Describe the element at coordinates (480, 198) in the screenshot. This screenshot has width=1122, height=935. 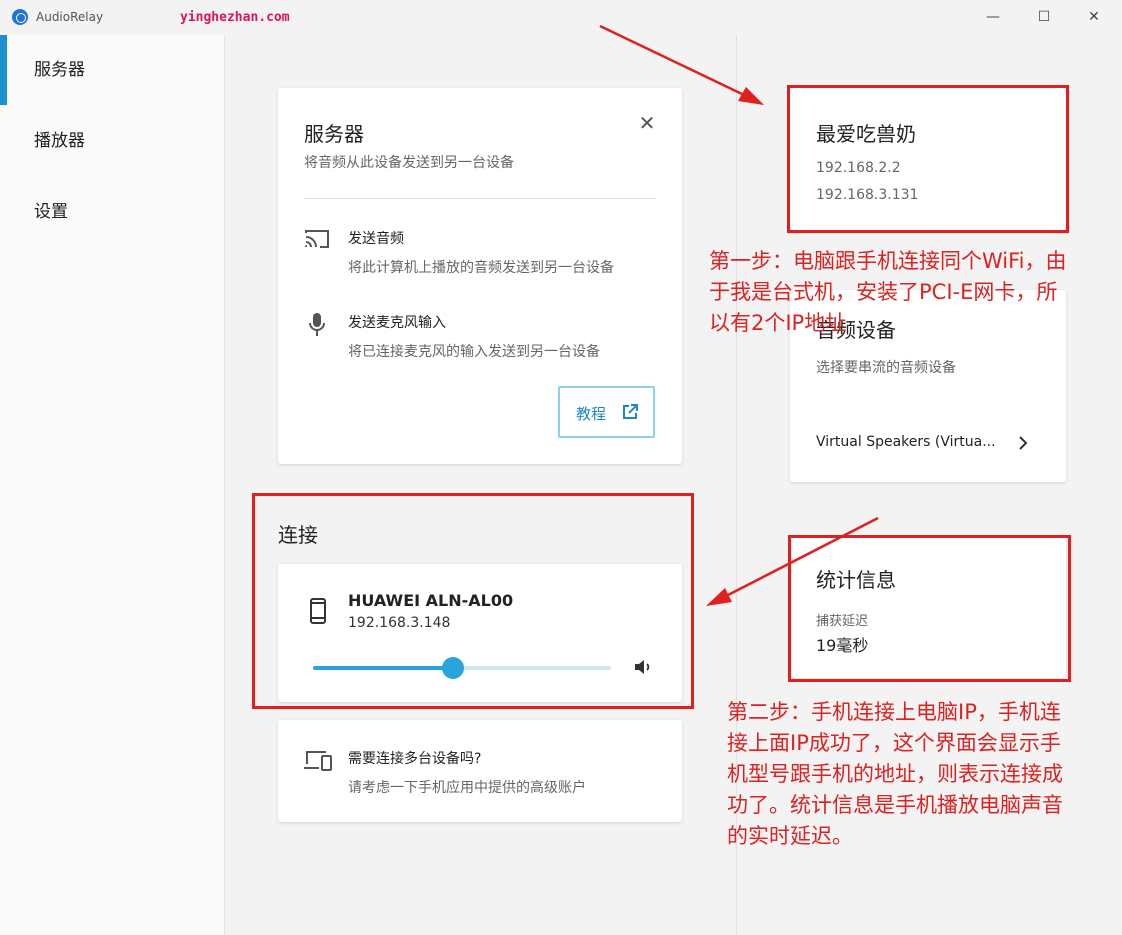
I see `divider` at that location.